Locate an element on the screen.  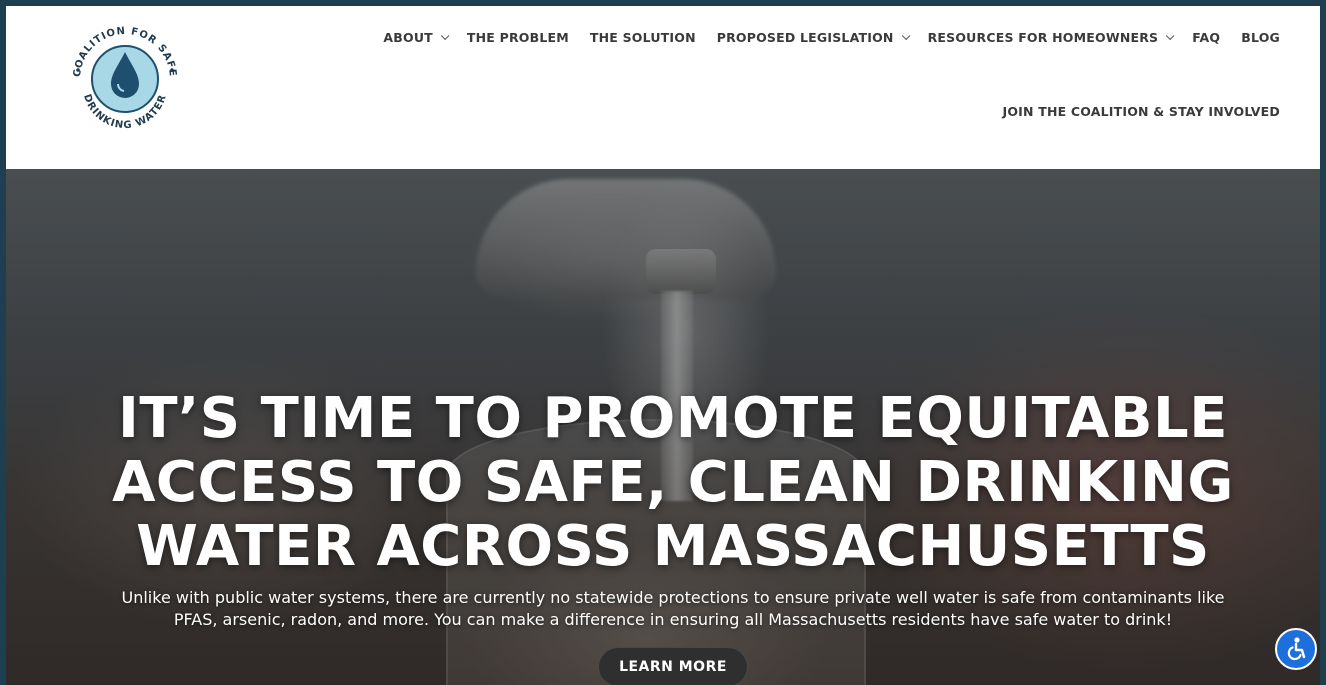
nav-item-resources-for-homeowners: RESOURCES FOR HOMEOWNERS is located at coordinates (1051, 37).